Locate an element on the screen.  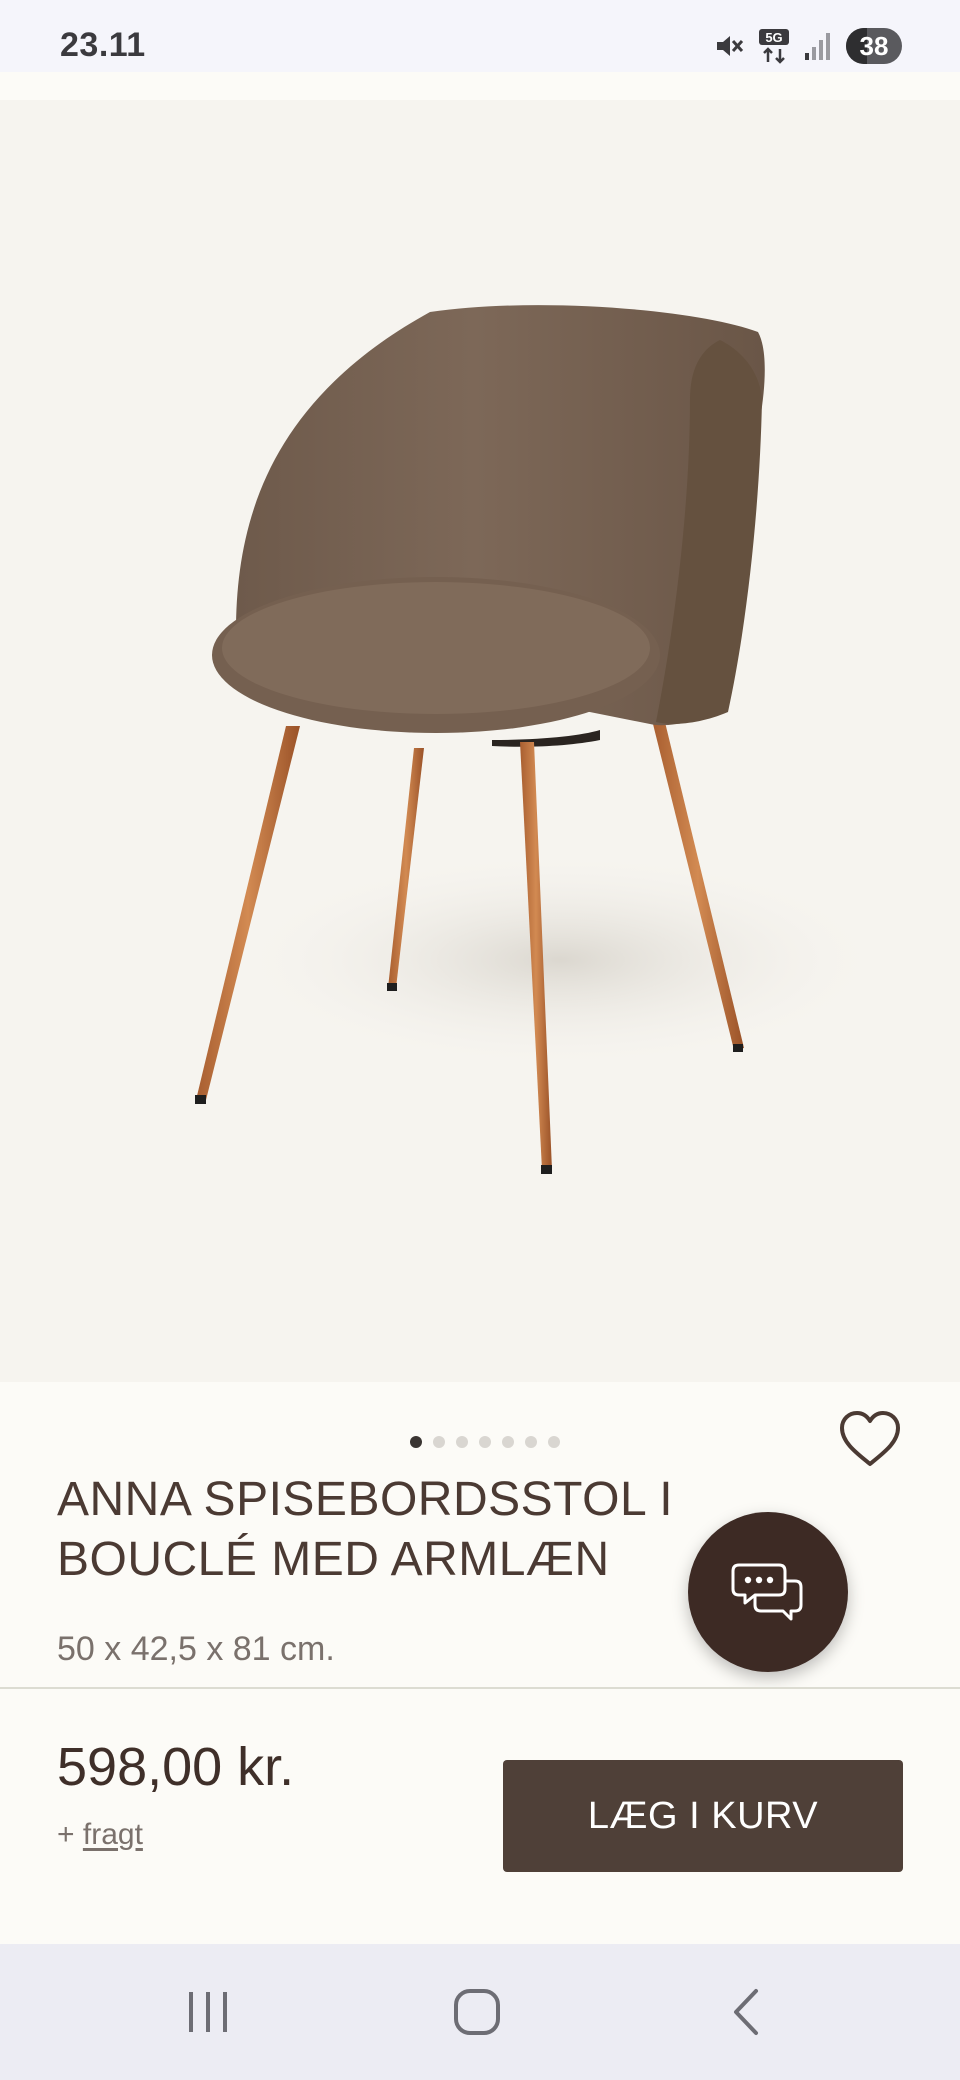
home-icon is located at coordinates (477, 2012).